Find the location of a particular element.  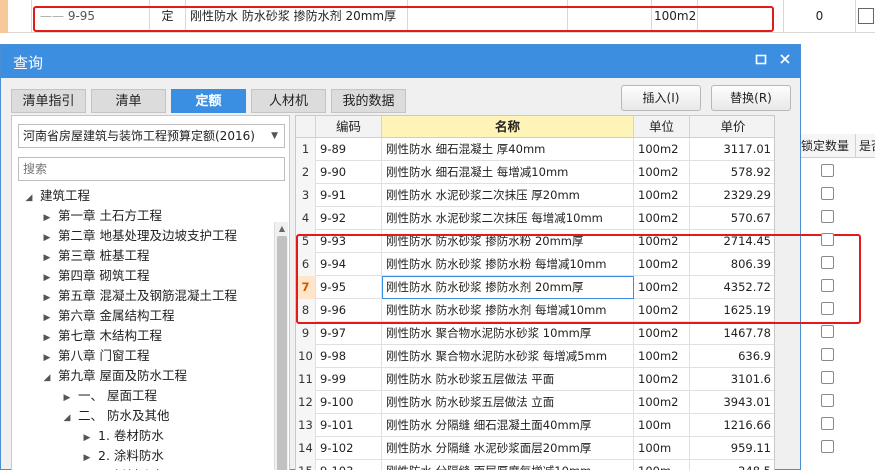

table-row: 4 9-92 刚性防水 水泥砂浆二次抹压 每增减10mm 100m2 570.67 is located at coordinates (535, 218).